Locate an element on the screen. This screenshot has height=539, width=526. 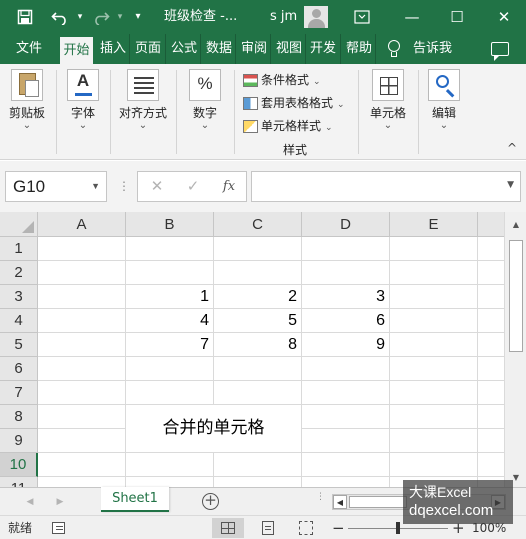
avatar is located at coordinates (316, 17).